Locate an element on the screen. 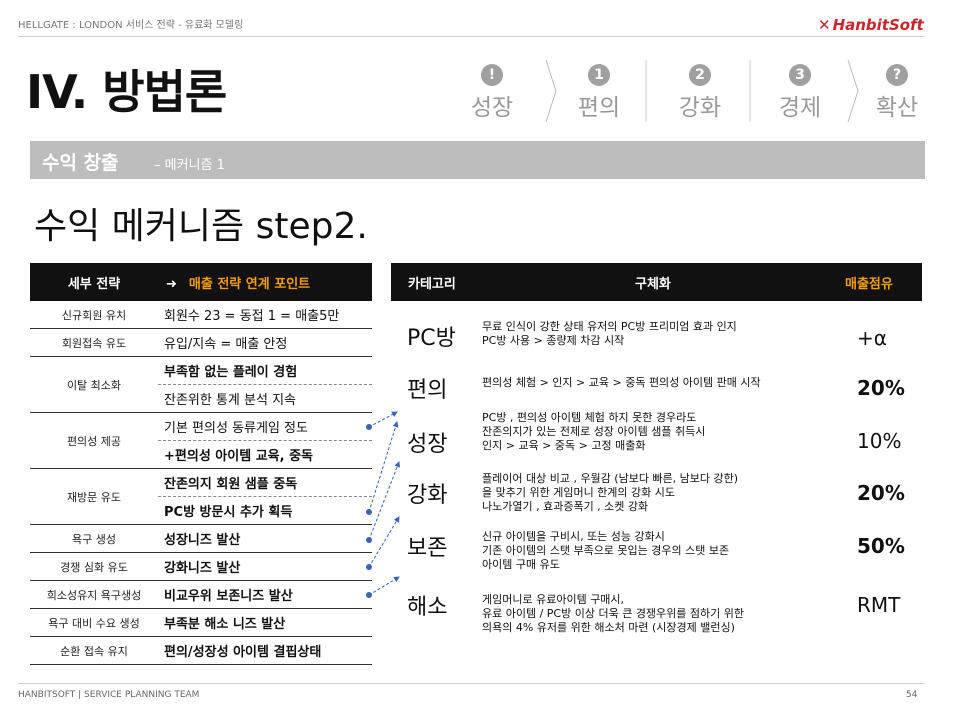 This screenshot has height=720, width=960. table-row: 욕구 대비 수요 생성 부족분 해소 니즈 발산 is located at coordinates (201, 622).